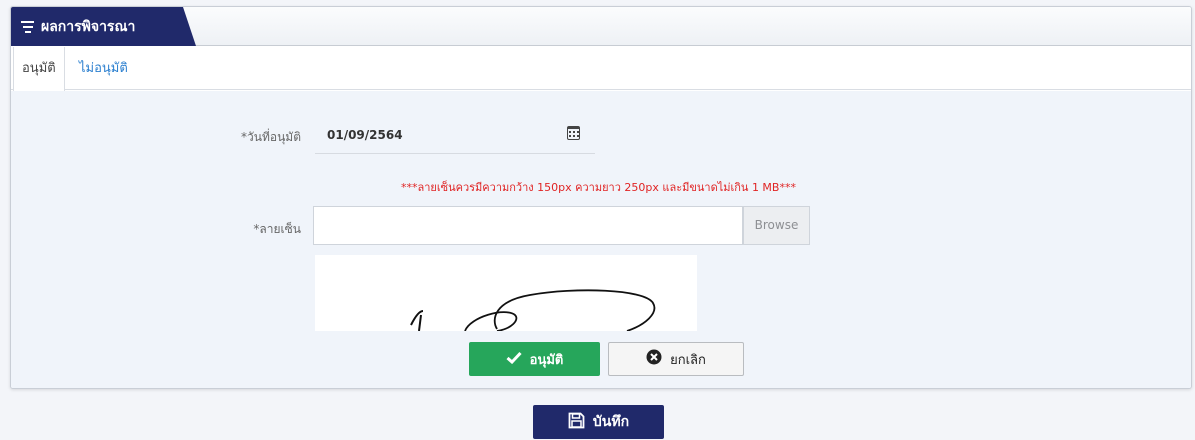  What do you see at coordinates (528, 225) in the screenshot?
I see `signature-file-input` at bounding box center [528, 225].